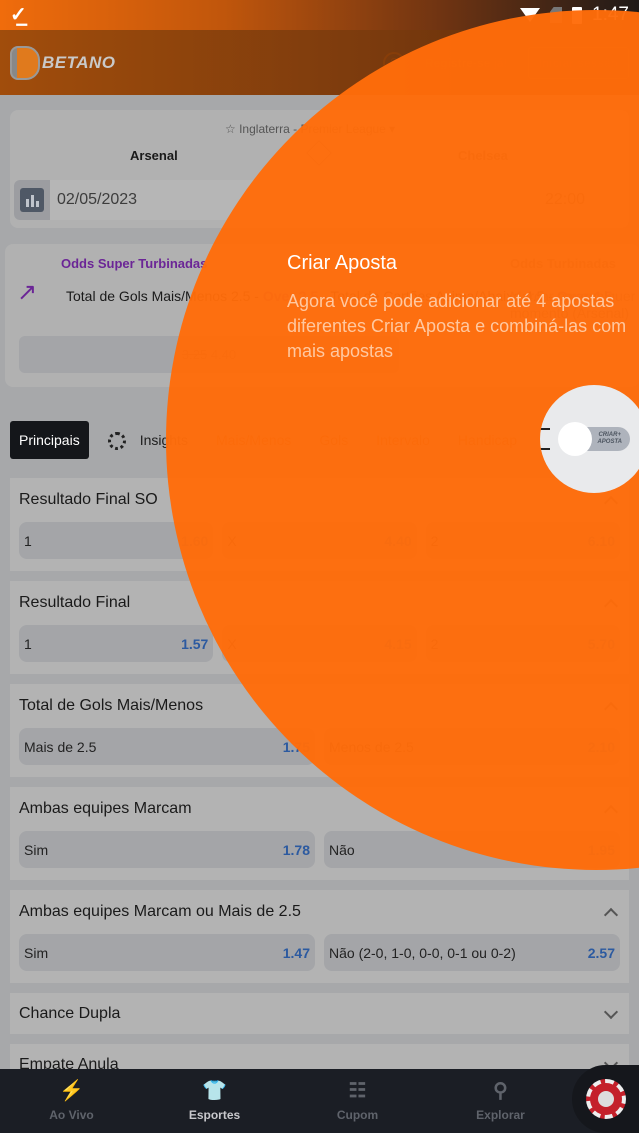 Image resolution: width=639 pixels, height=1133 pixels. What do you see at coordinates (167, 746) in the screenshot?
I see `odds-button: Mais de 2.51.75` at bounding box center [167, 746].